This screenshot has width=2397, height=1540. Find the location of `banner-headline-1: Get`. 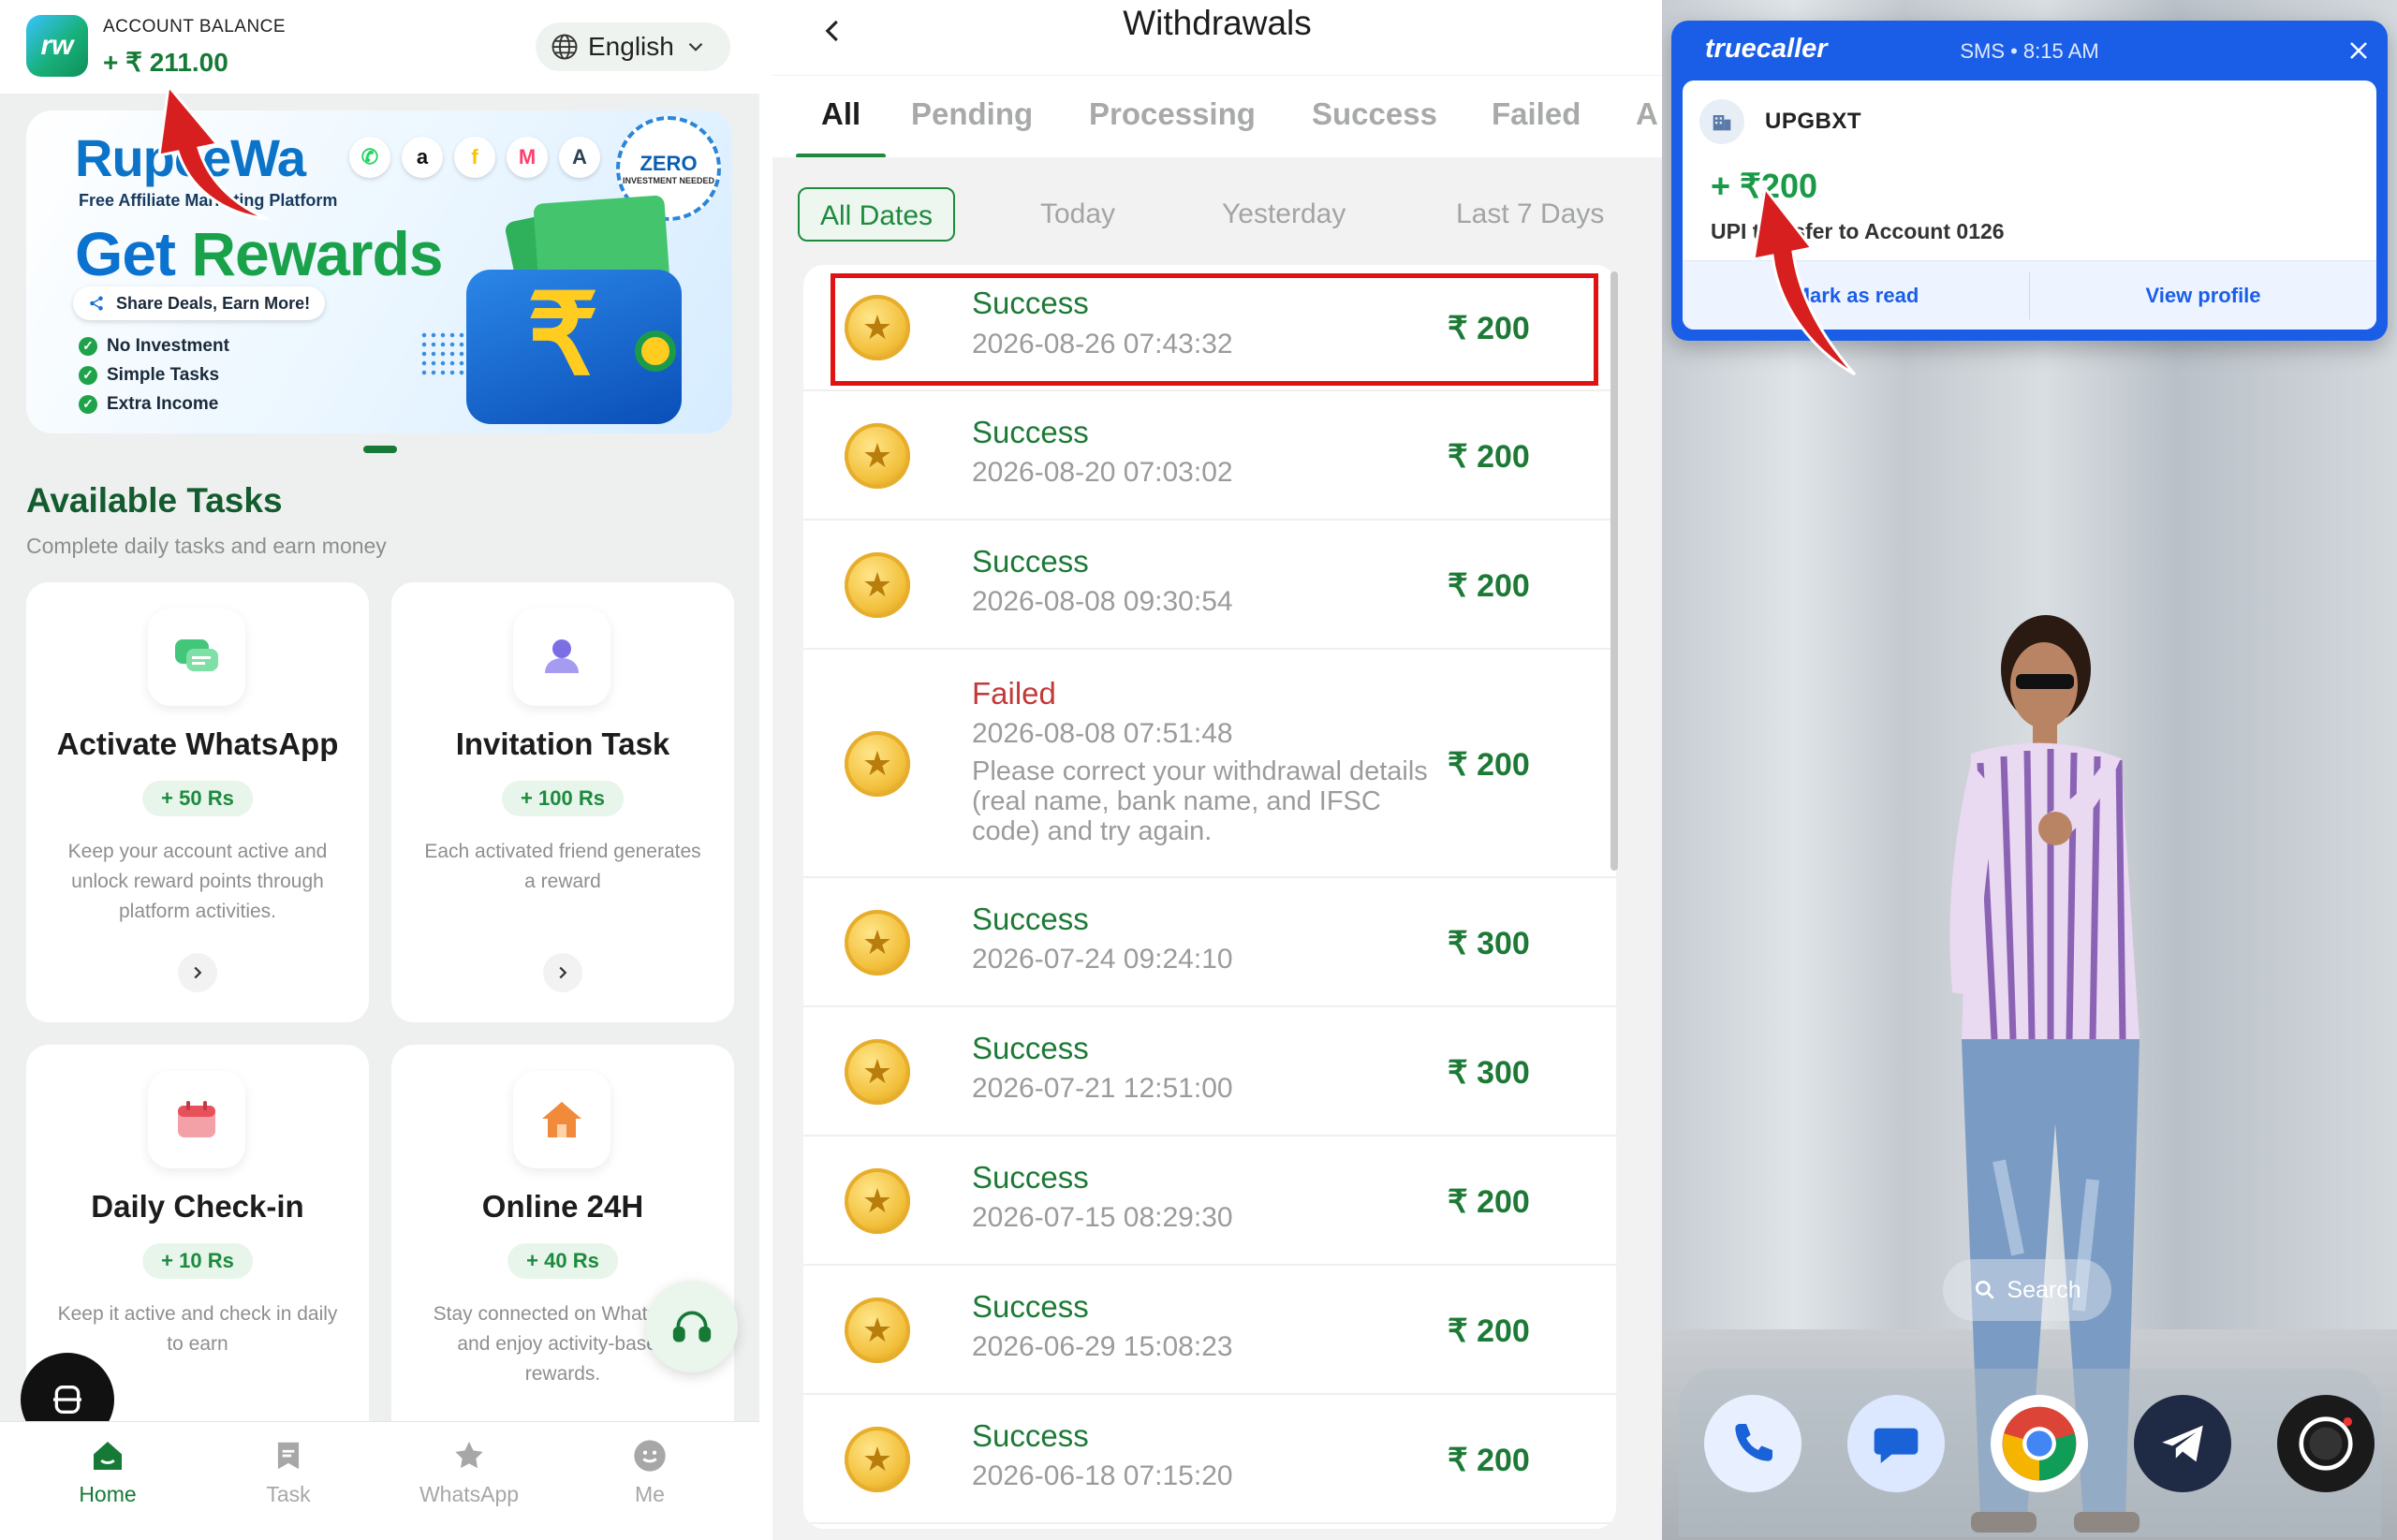

banner-headline-1: Get is located at coordinates (125, 253).